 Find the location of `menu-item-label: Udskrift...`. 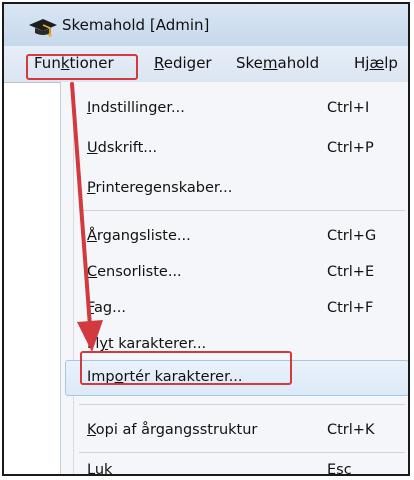

menu-item-label: Udskrift... is located at coordinates (122, 148).